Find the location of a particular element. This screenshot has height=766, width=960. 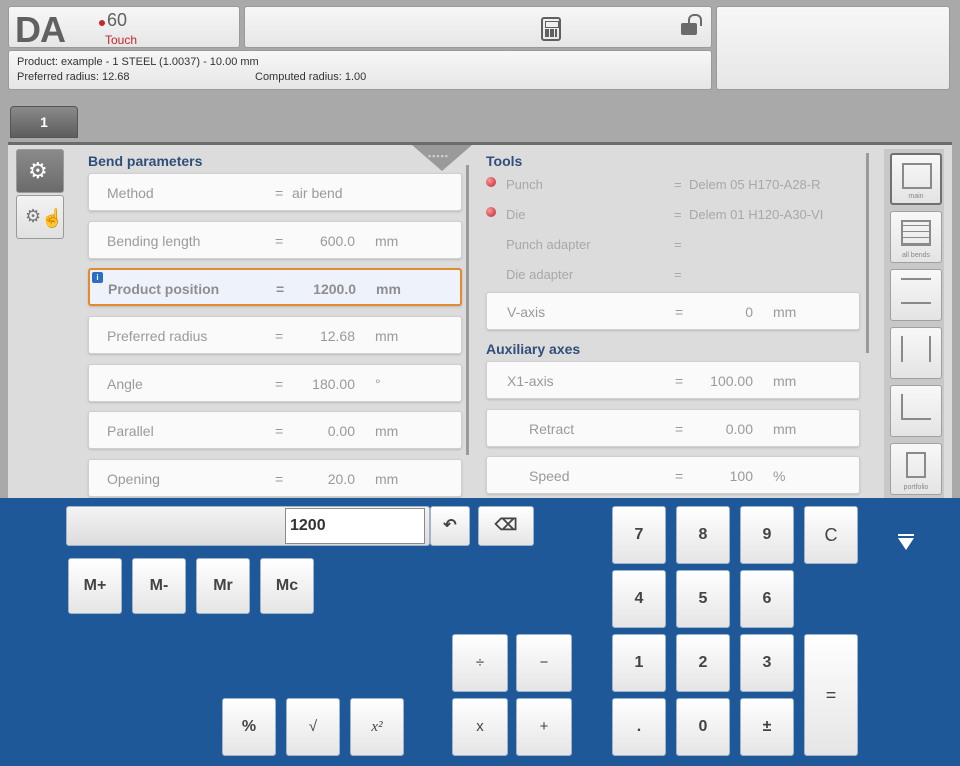

undo-icon: ↶ is located at coordinates (450, 525).